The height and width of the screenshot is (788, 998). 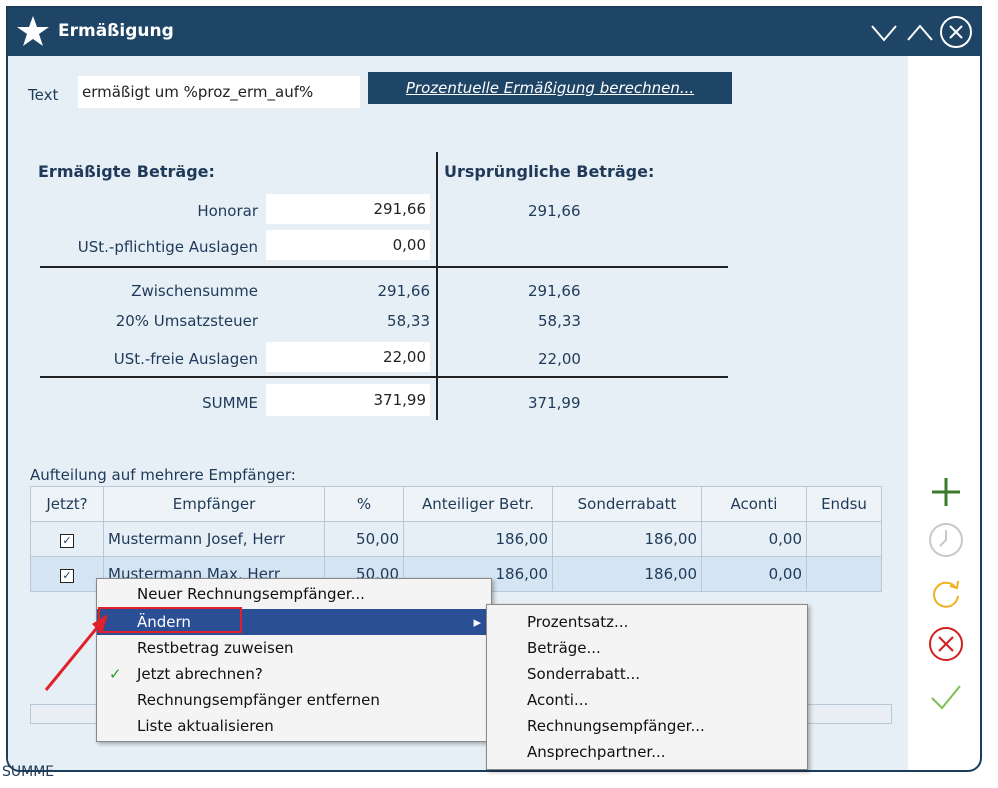 I want to click on summe-value: 371,99, so click(x=348, y=400).